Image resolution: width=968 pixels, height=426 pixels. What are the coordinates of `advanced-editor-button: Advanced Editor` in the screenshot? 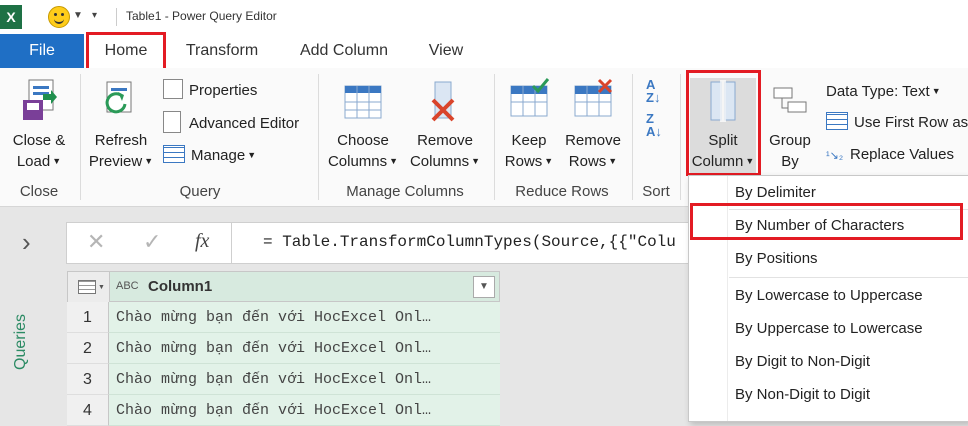 It's located at (231, 123).